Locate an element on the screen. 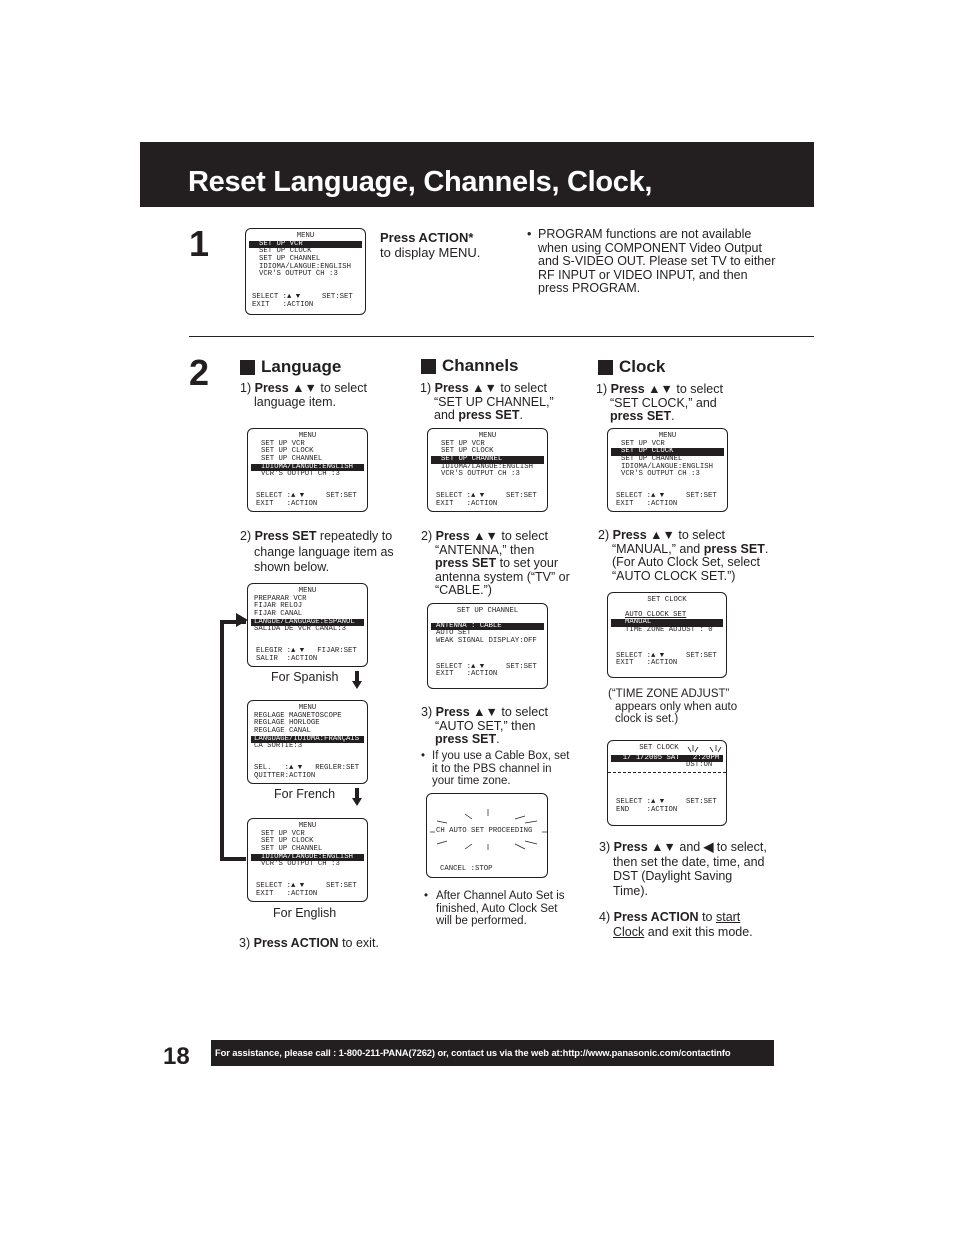 The height and width of the screenshot is (1235, 954). step-text: to exit. is located at coordinates (358, 943).